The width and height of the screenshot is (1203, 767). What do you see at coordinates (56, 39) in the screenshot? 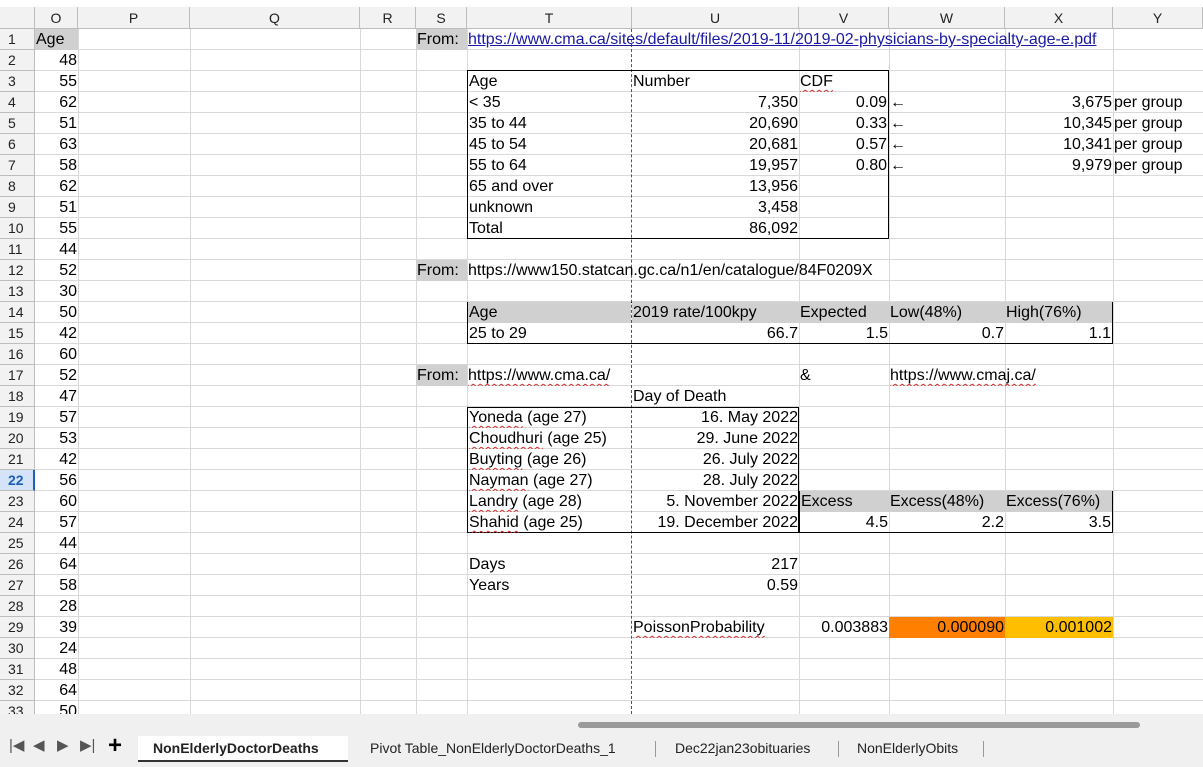
I see `age-column-header: Age` at bounding box center [56, 39].